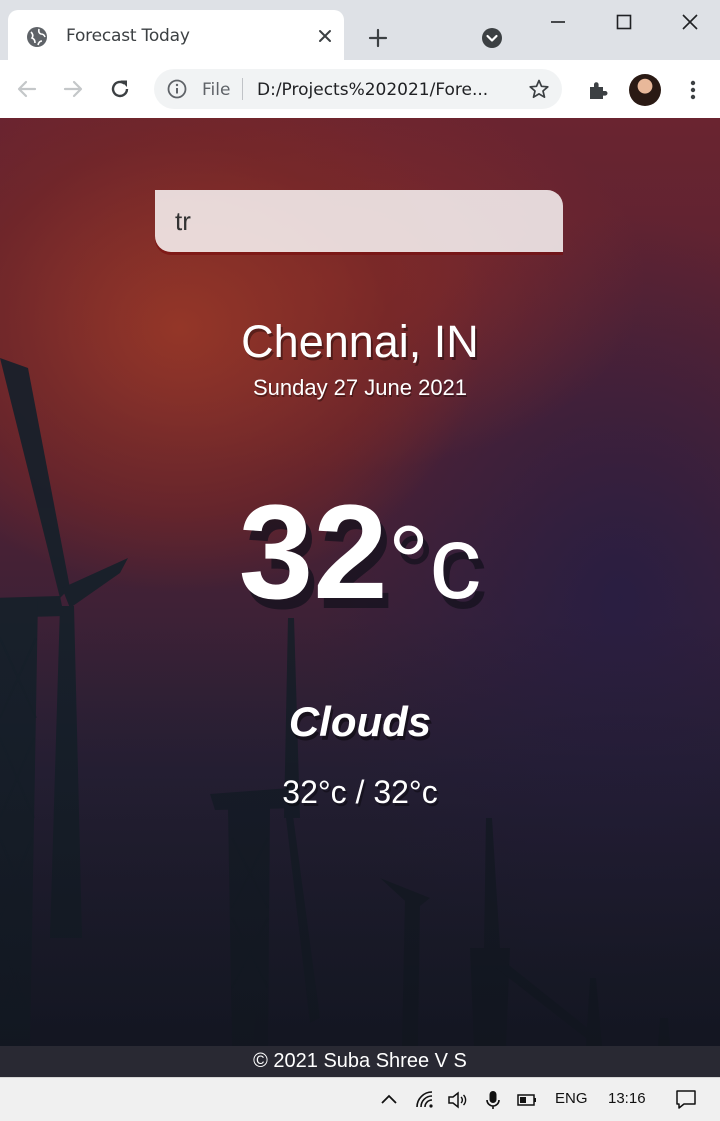 Image resolution: width=720 pixels, height=1121 pixels. Describe the element at coordinates (177, 89) in the screenshot. I see `info-icon` at that location.